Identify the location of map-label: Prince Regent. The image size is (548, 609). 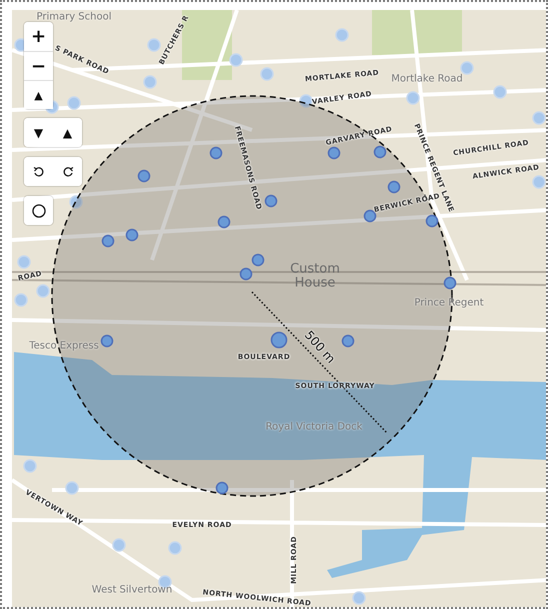
(449, 303).